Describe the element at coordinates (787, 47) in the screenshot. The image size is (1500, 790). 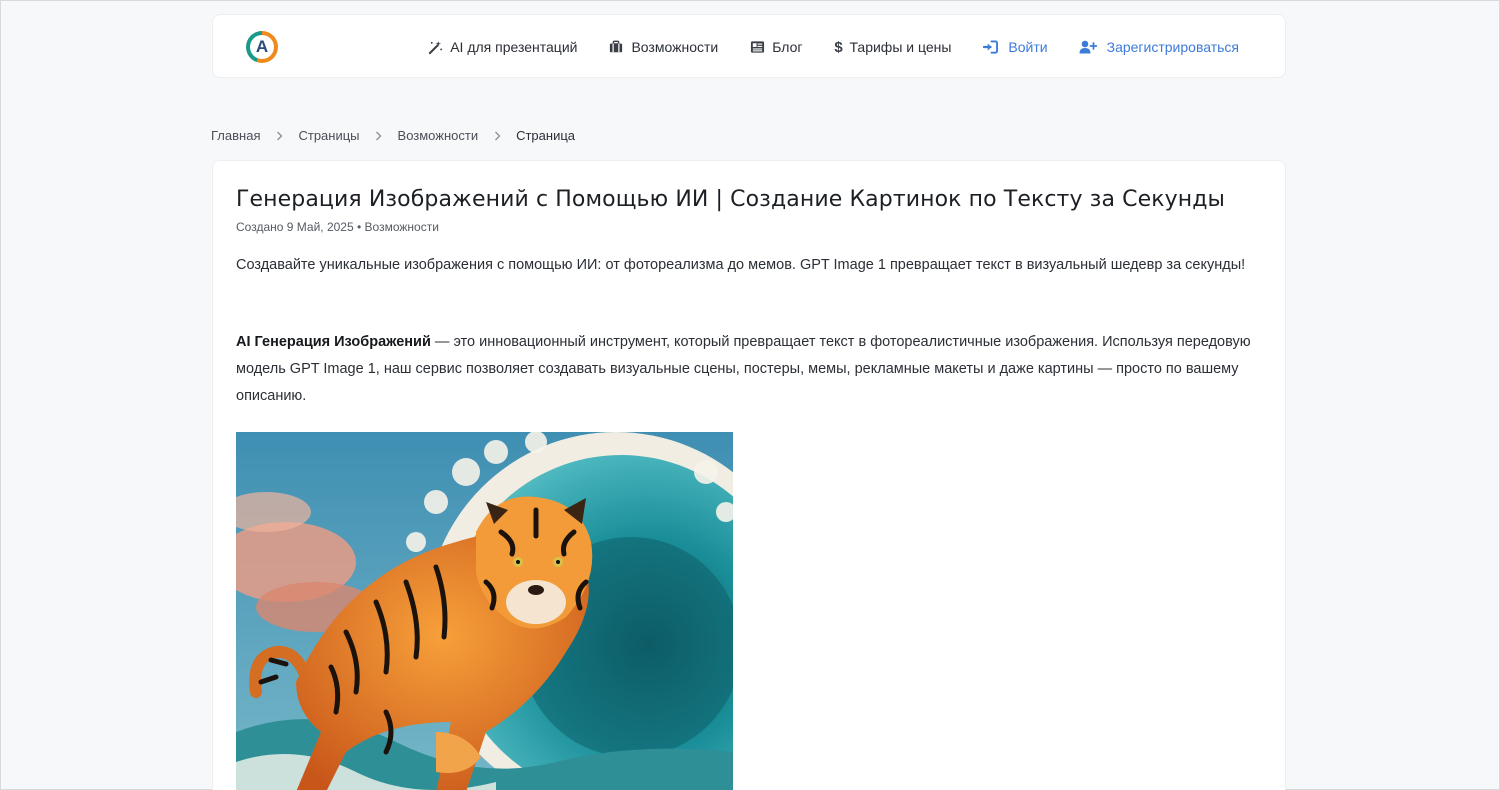
I see `nav-label: Блог` at that location.